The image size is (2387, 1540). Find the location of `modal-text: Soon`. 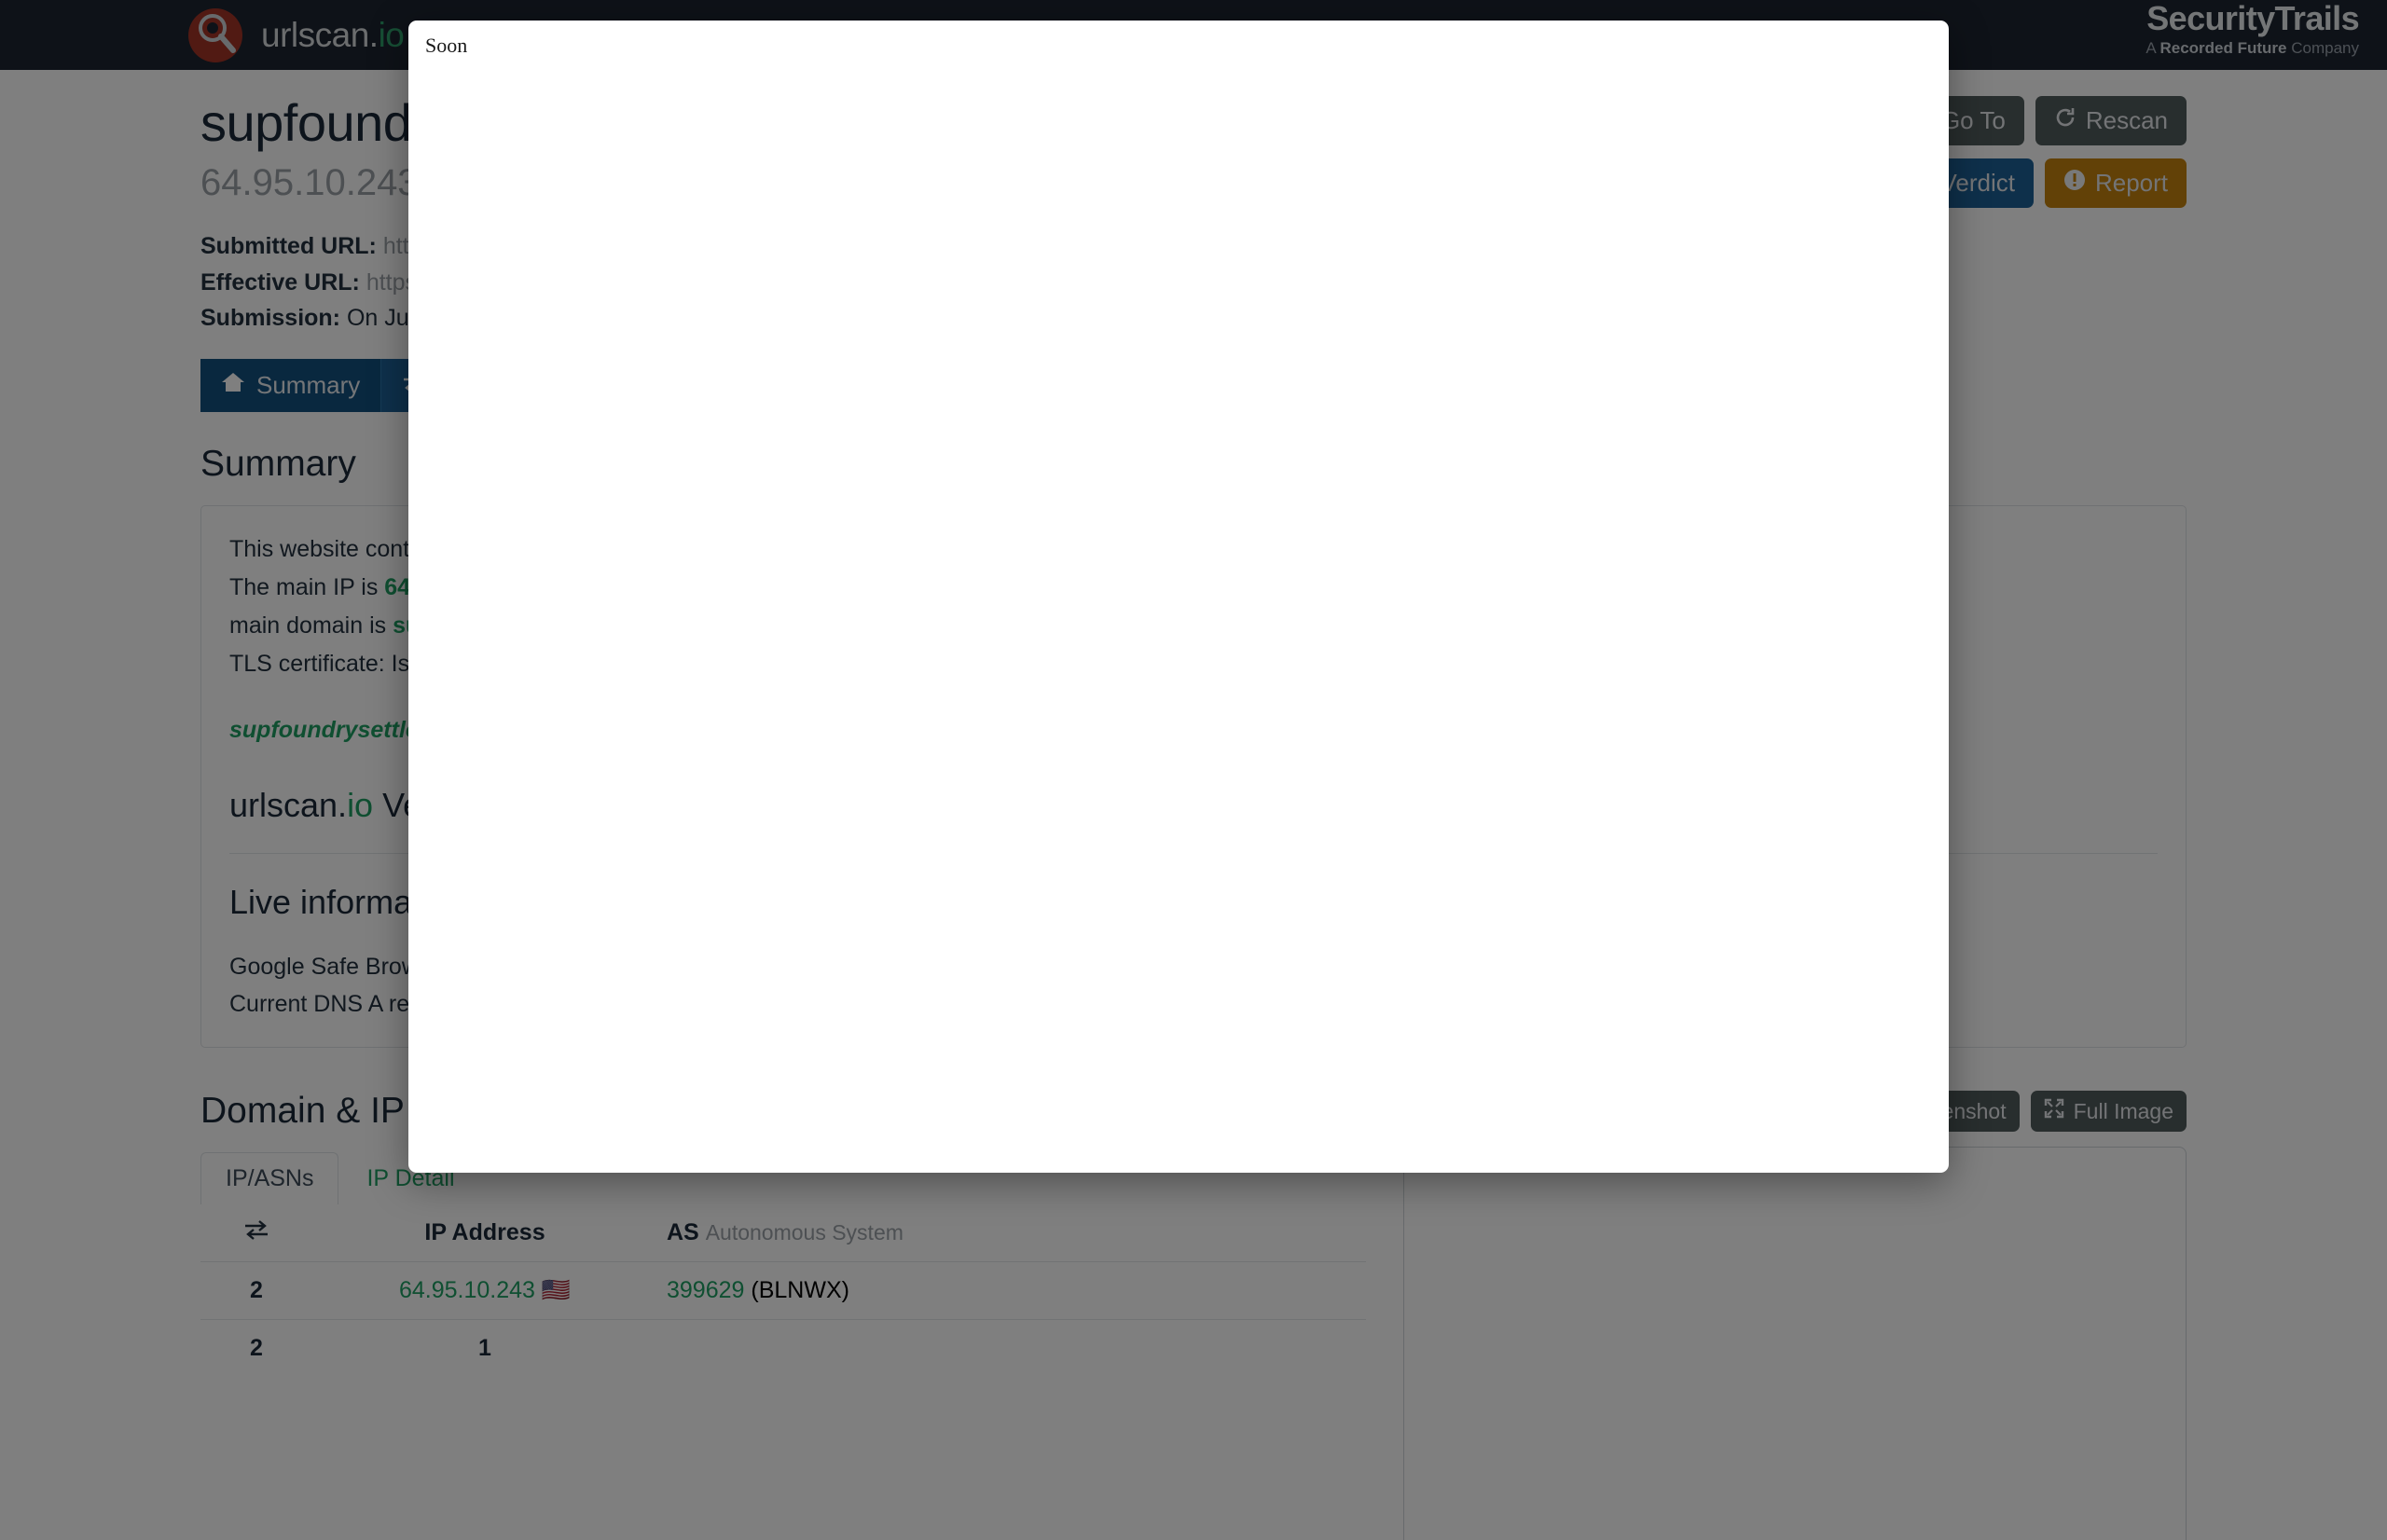

modal-text: Soon is located at coordinates (446, 45).